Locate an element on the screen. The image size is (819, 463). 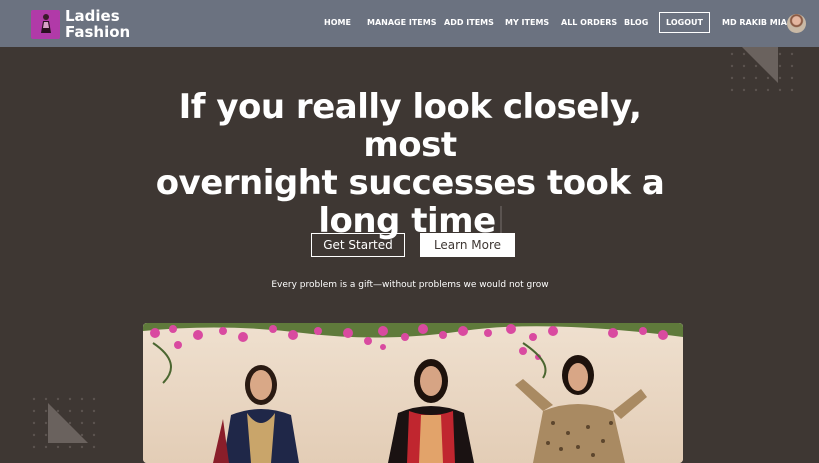
brand-name: Ladies Fashion is located at coordinates (97, 24).